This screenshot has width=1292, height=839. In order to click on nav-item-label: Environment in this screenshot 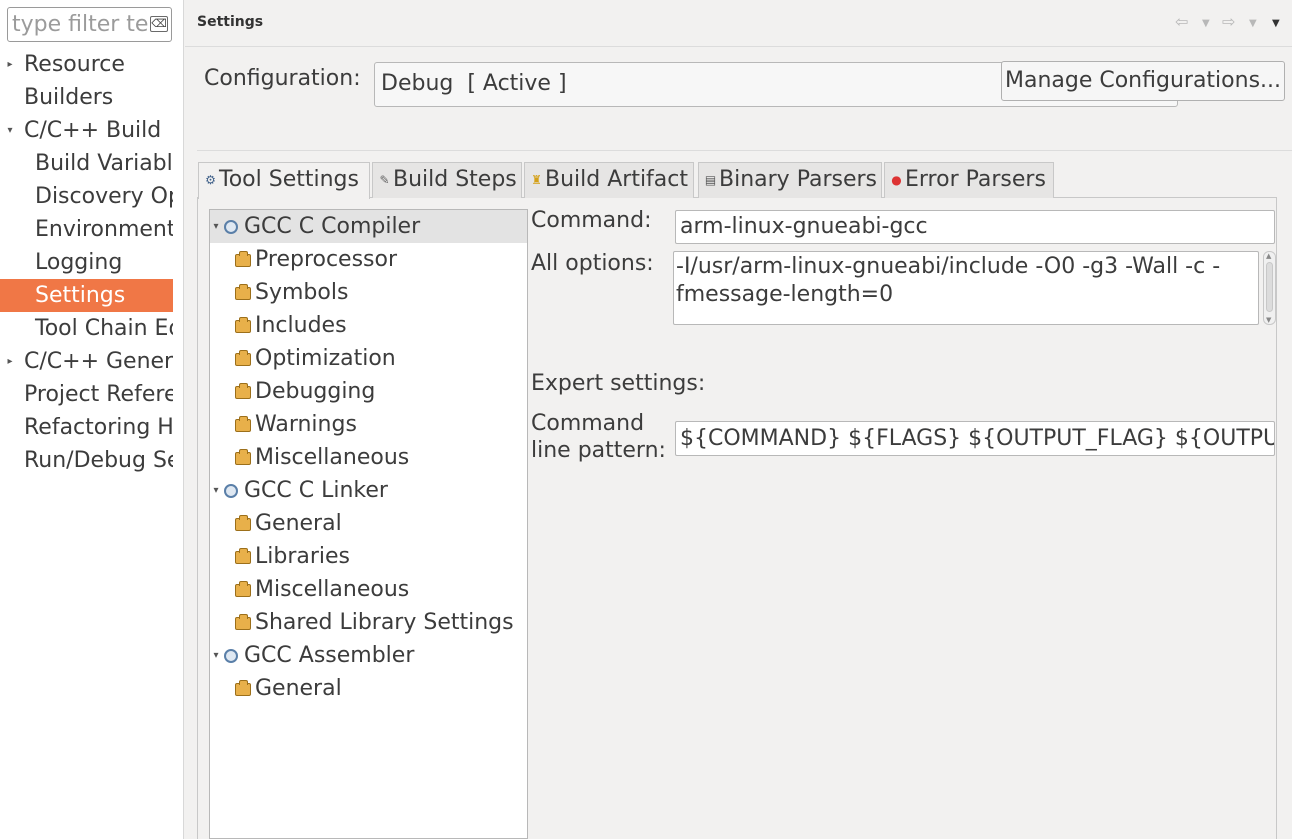, I will do `click(104, 229)`.